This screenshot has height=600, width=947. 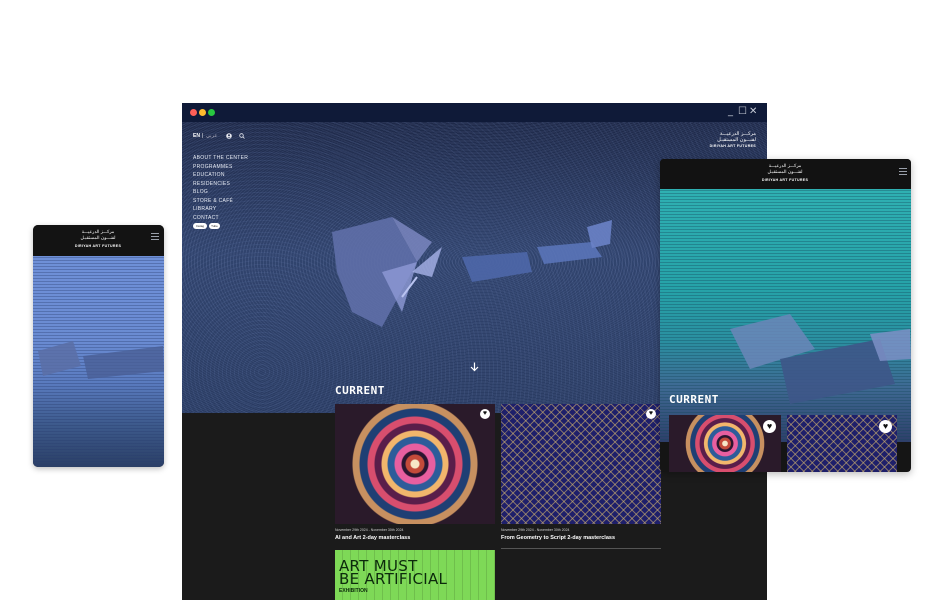 What do you see at coordinates (101, 360) in the screenshot?
I see `mobile-hero-3d-shapes` at bounding box center [101, 360].